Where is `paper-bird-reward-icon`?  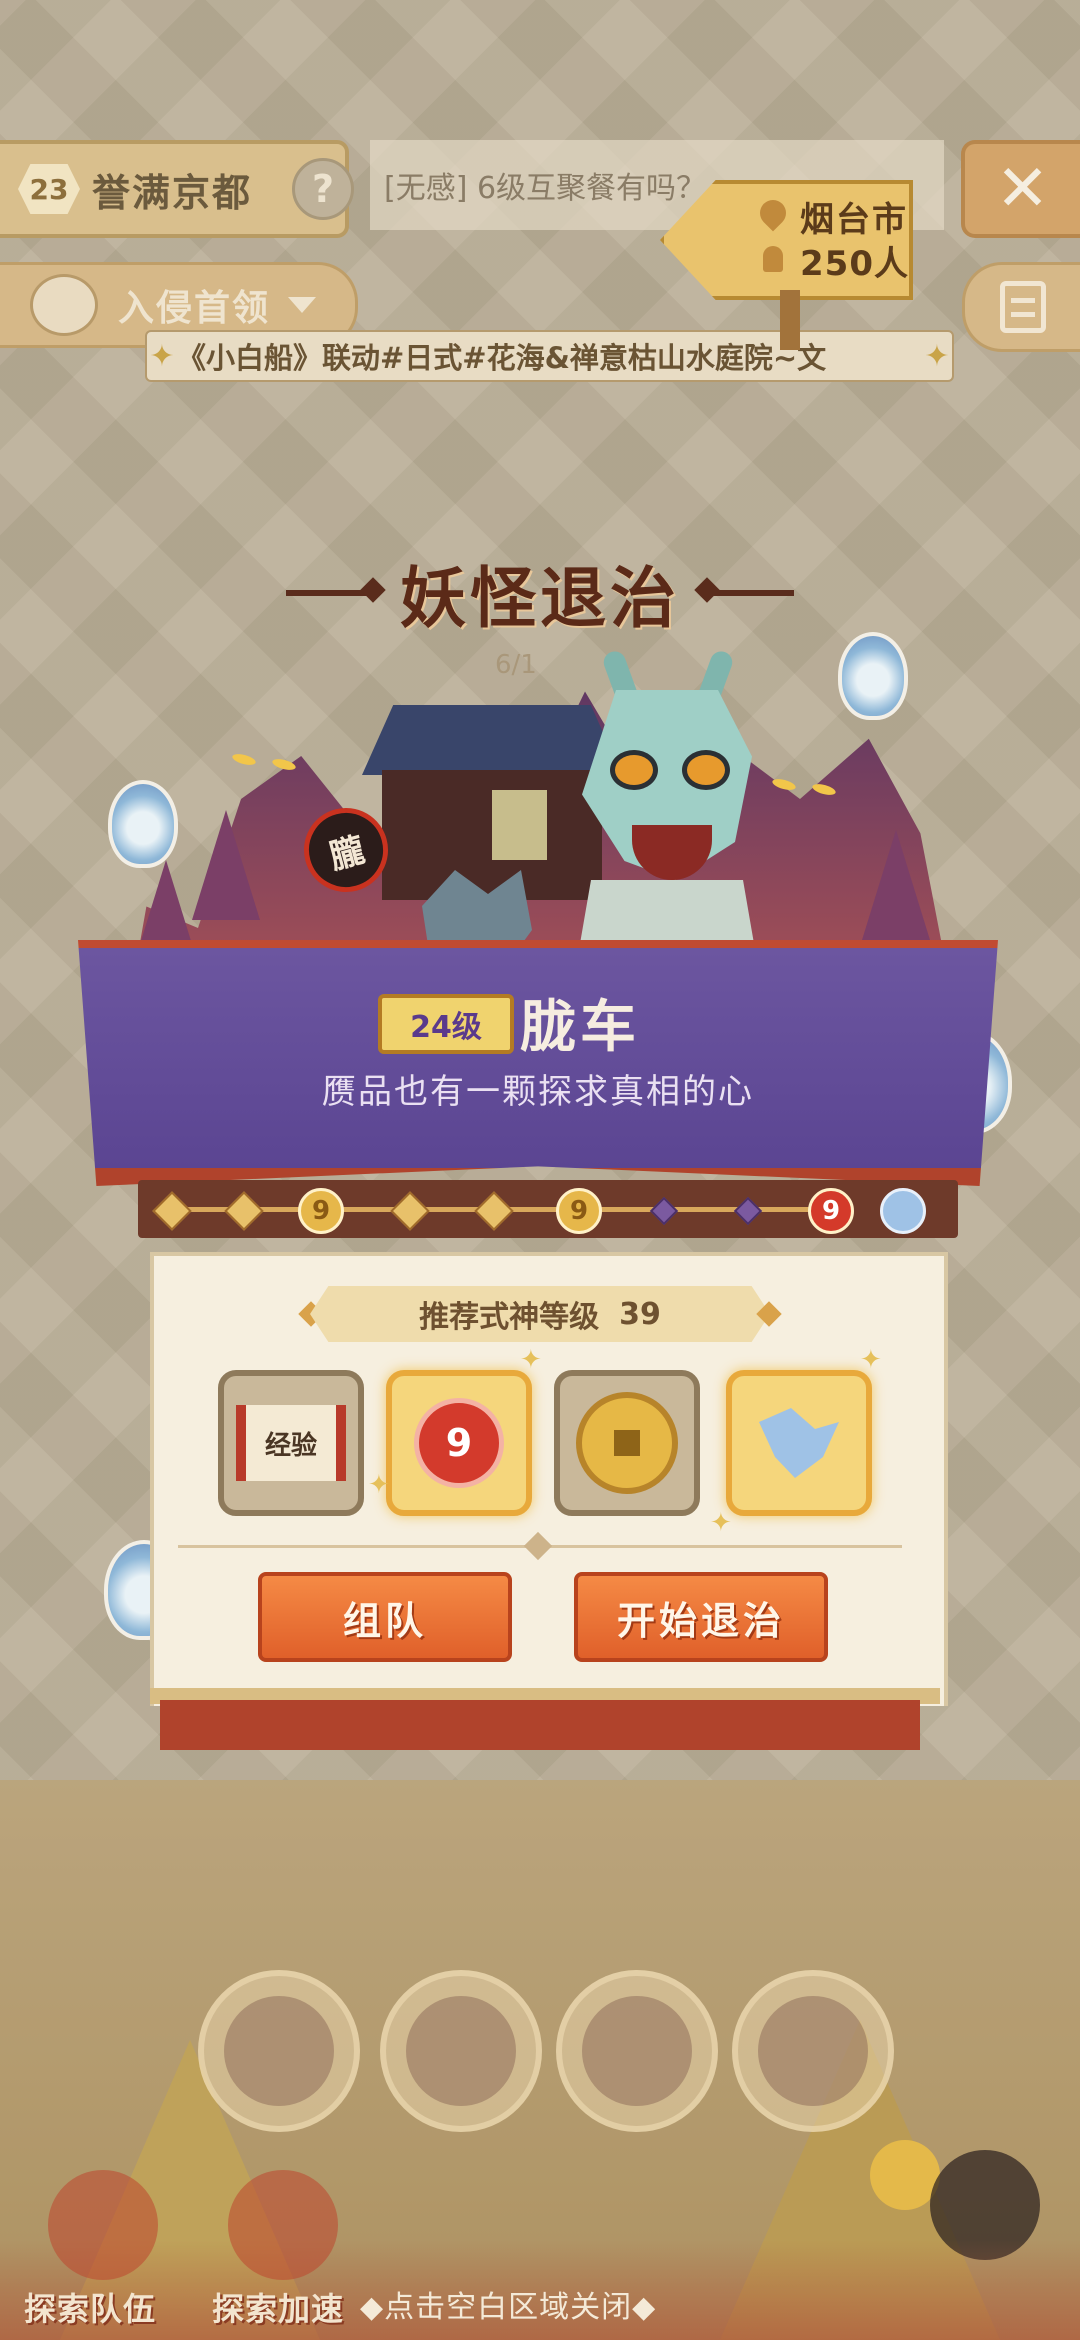 paper-bird-reward-icon is located at coordinates (903, 1211).